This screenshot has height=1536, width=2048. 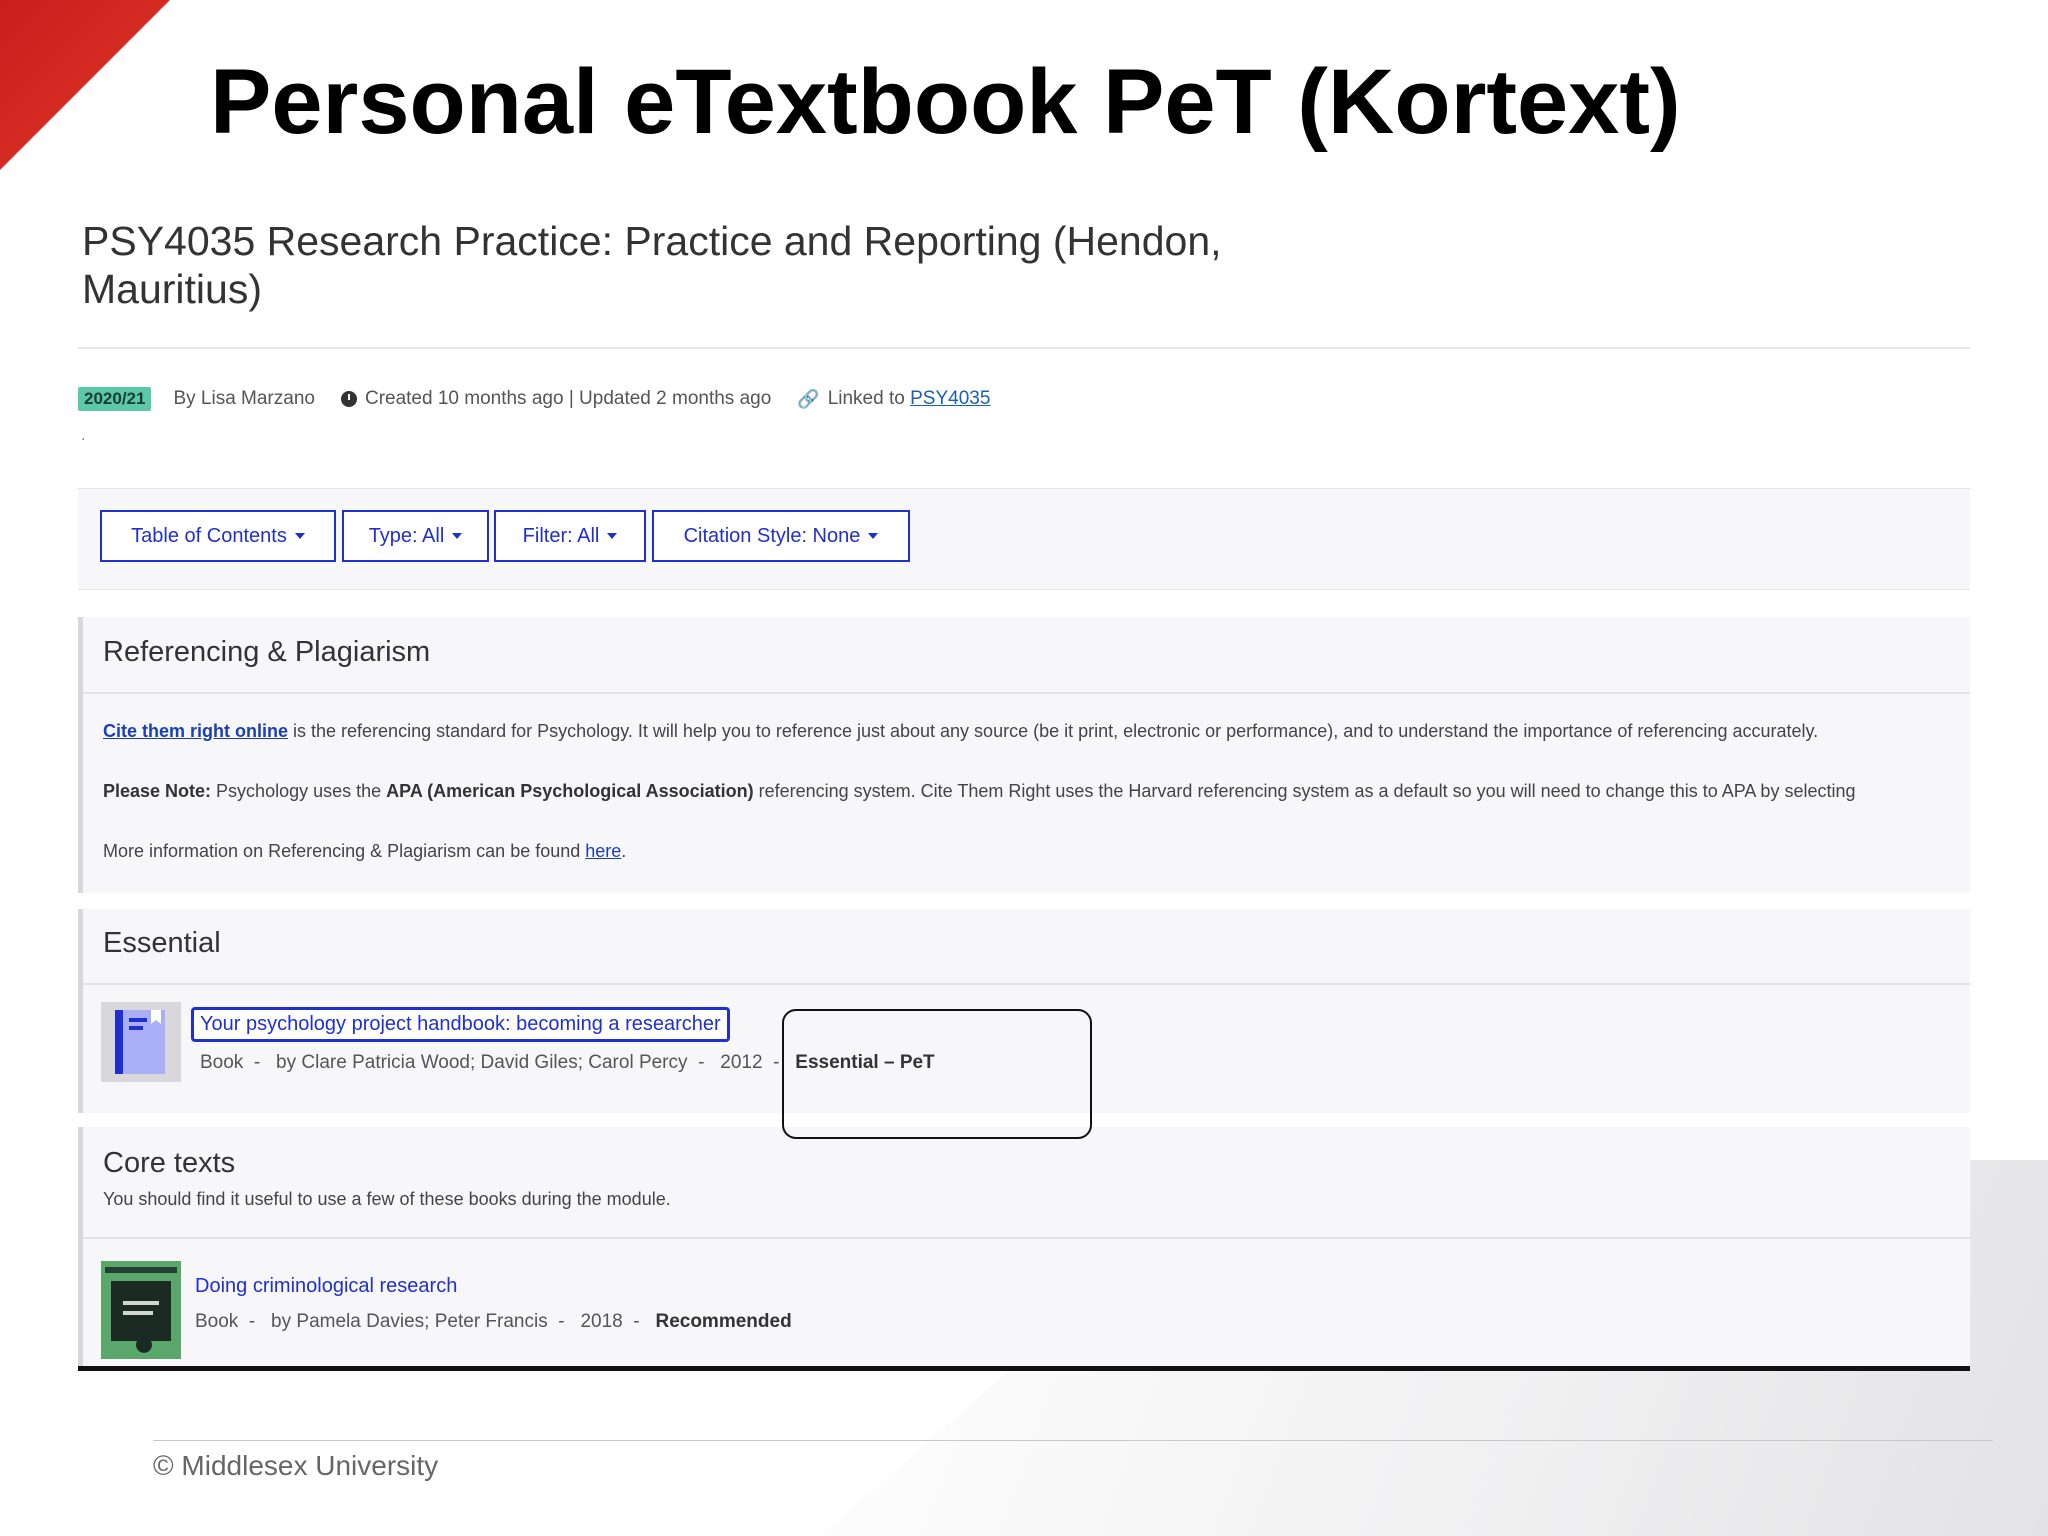 What do you see at coordinates (950, 399) in the screenshot?
I see `linked-module-link: PSY4035` at bounding box center [950, 399].